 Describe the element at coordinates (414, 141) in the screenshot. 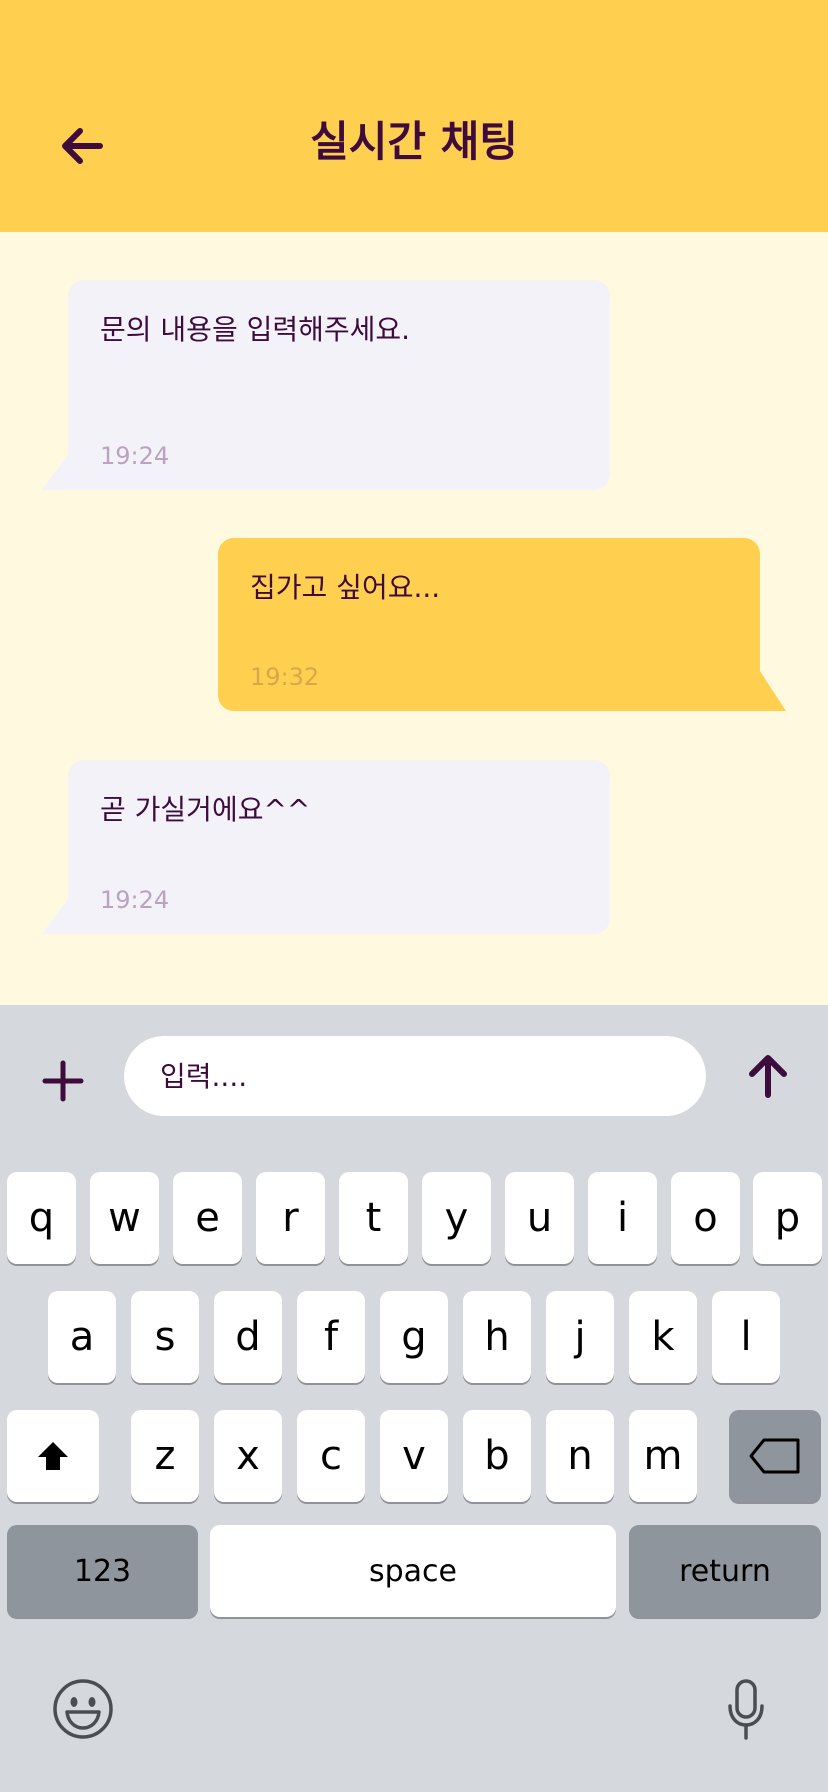

I see `page-title: 실시간 채팅` at that location.